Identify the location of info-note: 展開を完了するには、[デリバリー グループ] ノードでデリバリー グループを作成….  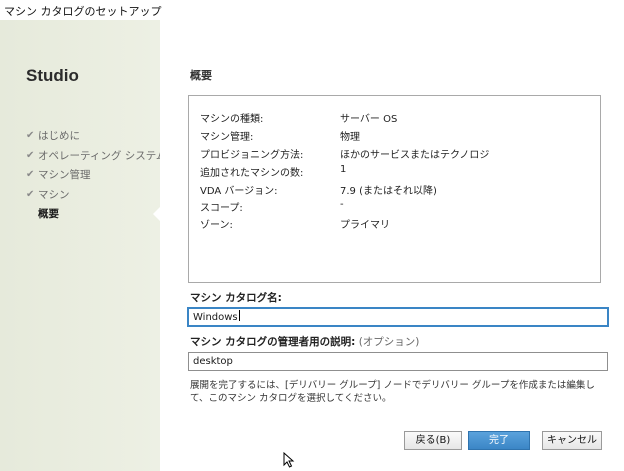
(392, 392).